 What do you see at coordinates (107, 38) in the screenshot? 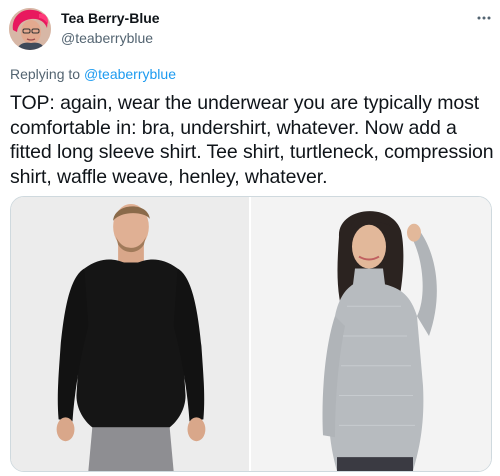
I see `author-handle: @teaberryblue` at bounding box center [107, 38].